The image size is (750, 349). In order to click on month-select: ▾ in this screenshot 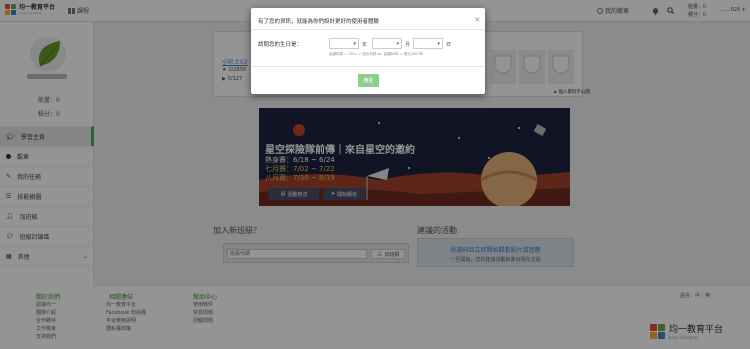, I will do `click(387, 43)`.